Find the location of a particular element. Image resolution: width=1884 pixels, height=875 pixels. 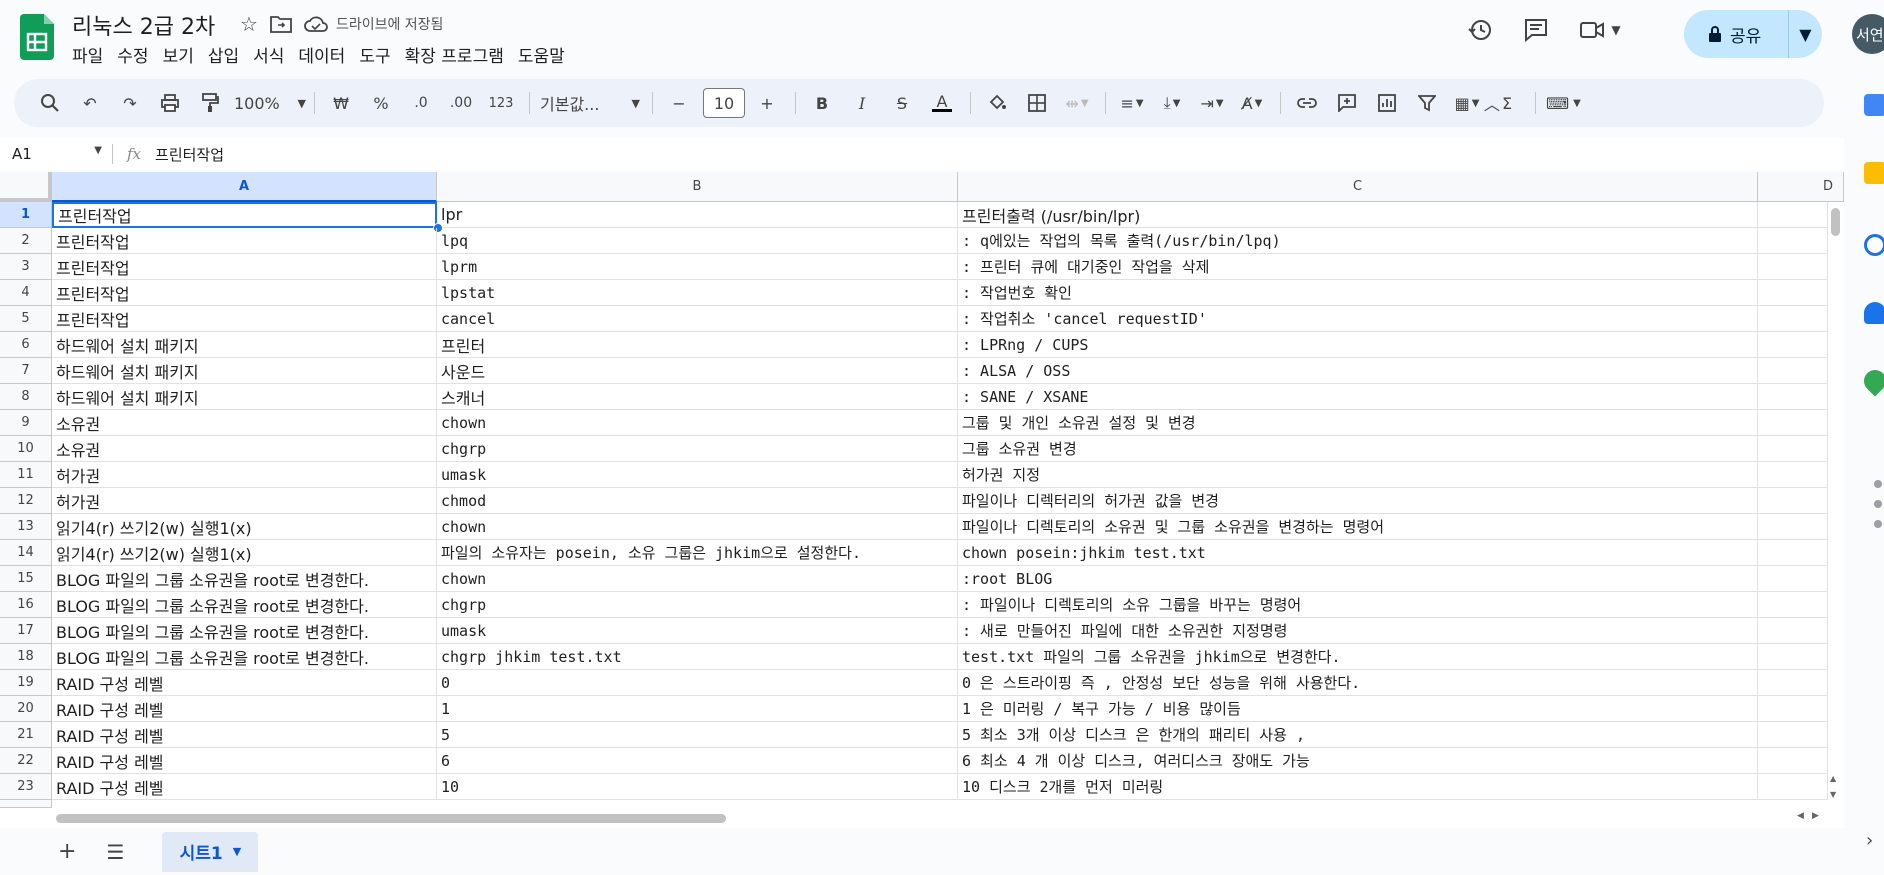

row-header: 4 is located at coordinates (26, 293).